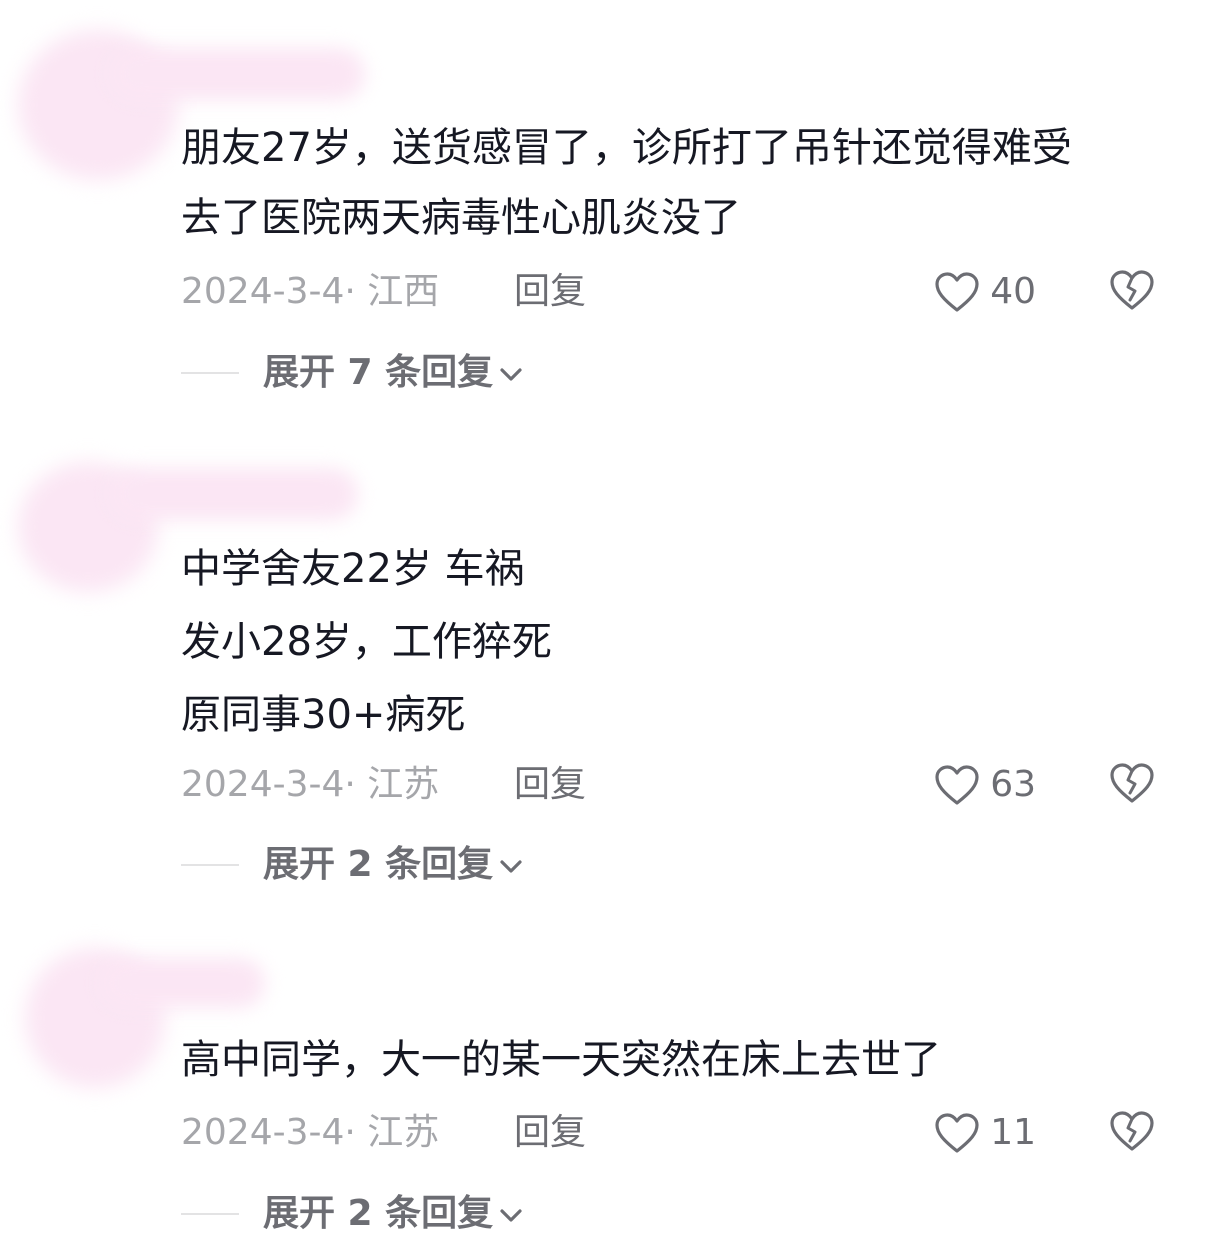 This screenshot has height=1248, width=1206. What do you see at coordinates (676, 183) in the screenshot?
I see `comment-text: 朋友27岁，送货感冒了，诊所打了吊针还觉得难受 去了医院两天病毒性心肌炎没了` at bounding box center [676, 183].